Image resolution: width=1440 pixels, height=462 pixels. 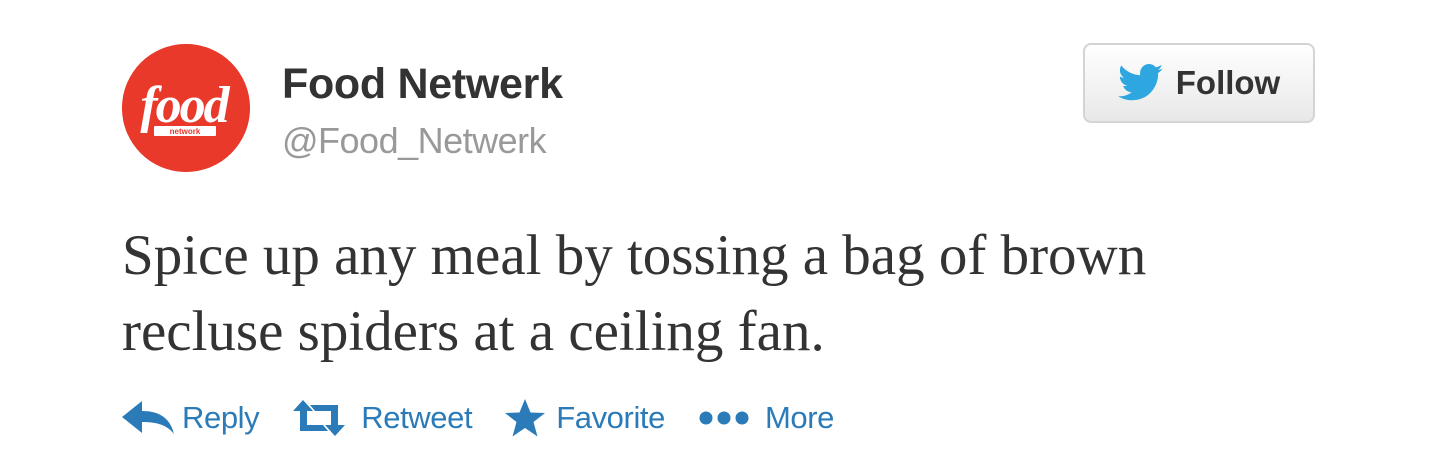 I want to click on user-handle: @Food_Netwerk, so click(x=414, y=141).